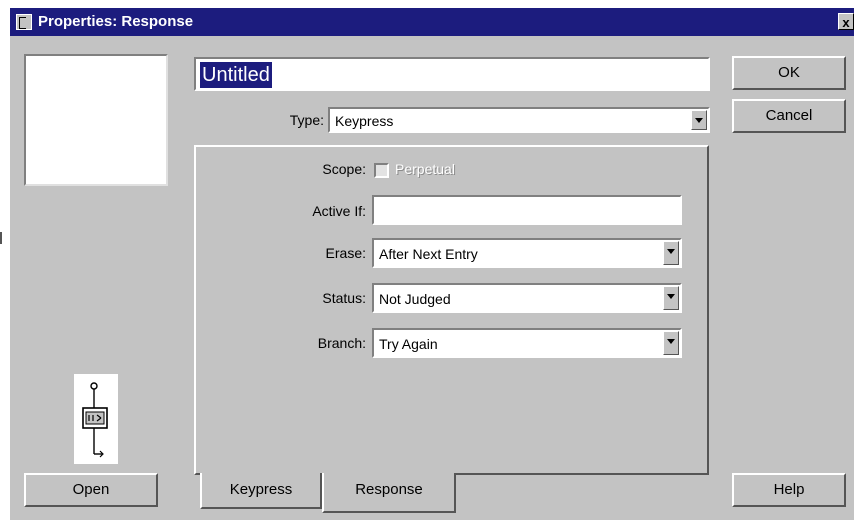  What do you see at coordinates (344, 169) in the screenshot?
I see `scope-label: Scope:` at bounding box center [344, 169].